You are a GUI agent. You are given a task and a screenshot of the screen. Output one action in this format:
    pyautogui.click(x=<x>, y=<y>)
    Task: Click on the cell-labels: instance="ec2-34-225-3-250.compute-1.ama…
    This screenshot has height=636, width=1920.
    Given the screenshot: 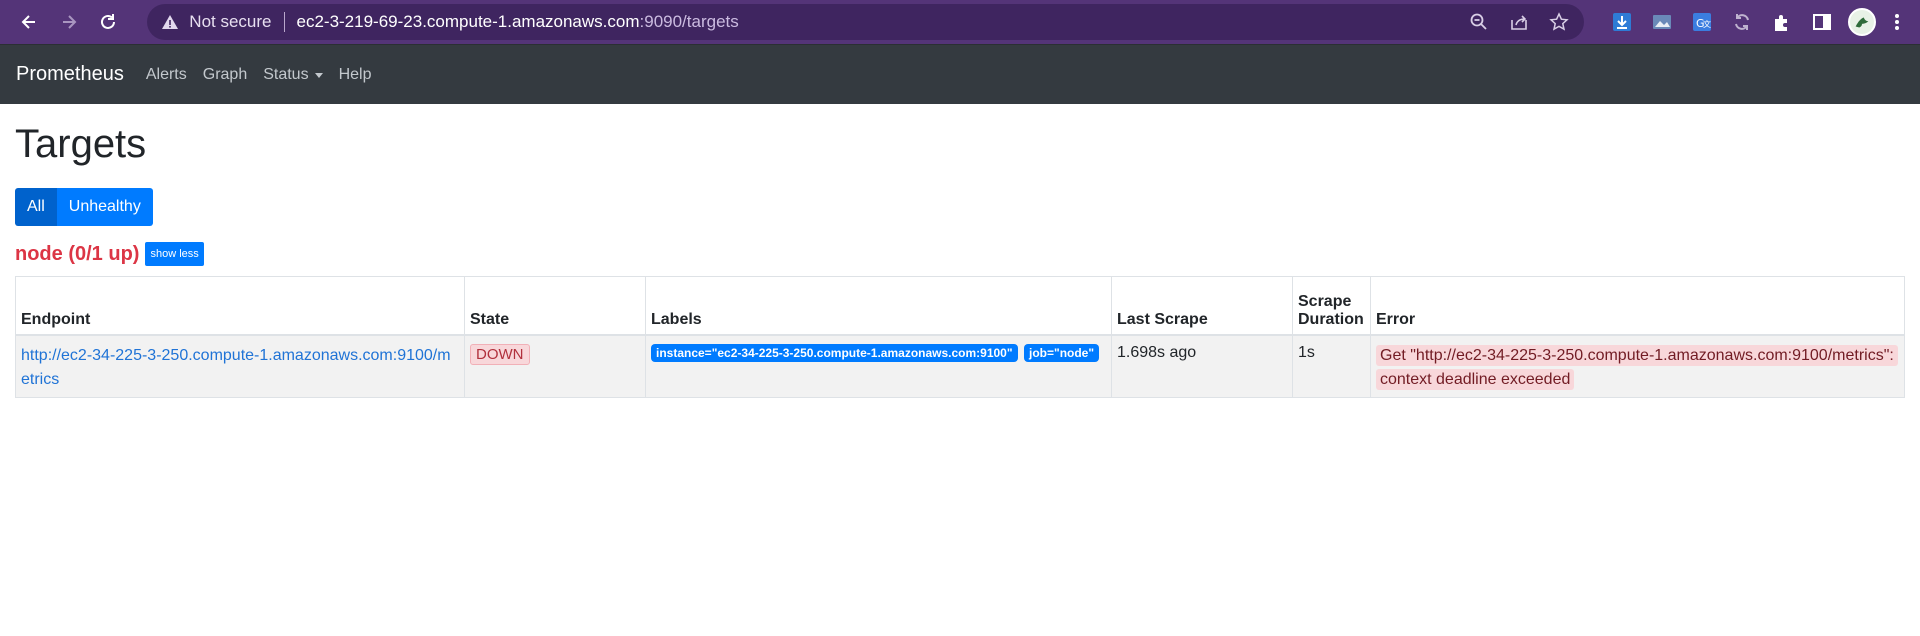 What is the action you would take?
    pyautogui.click(x=878, y=366)
    